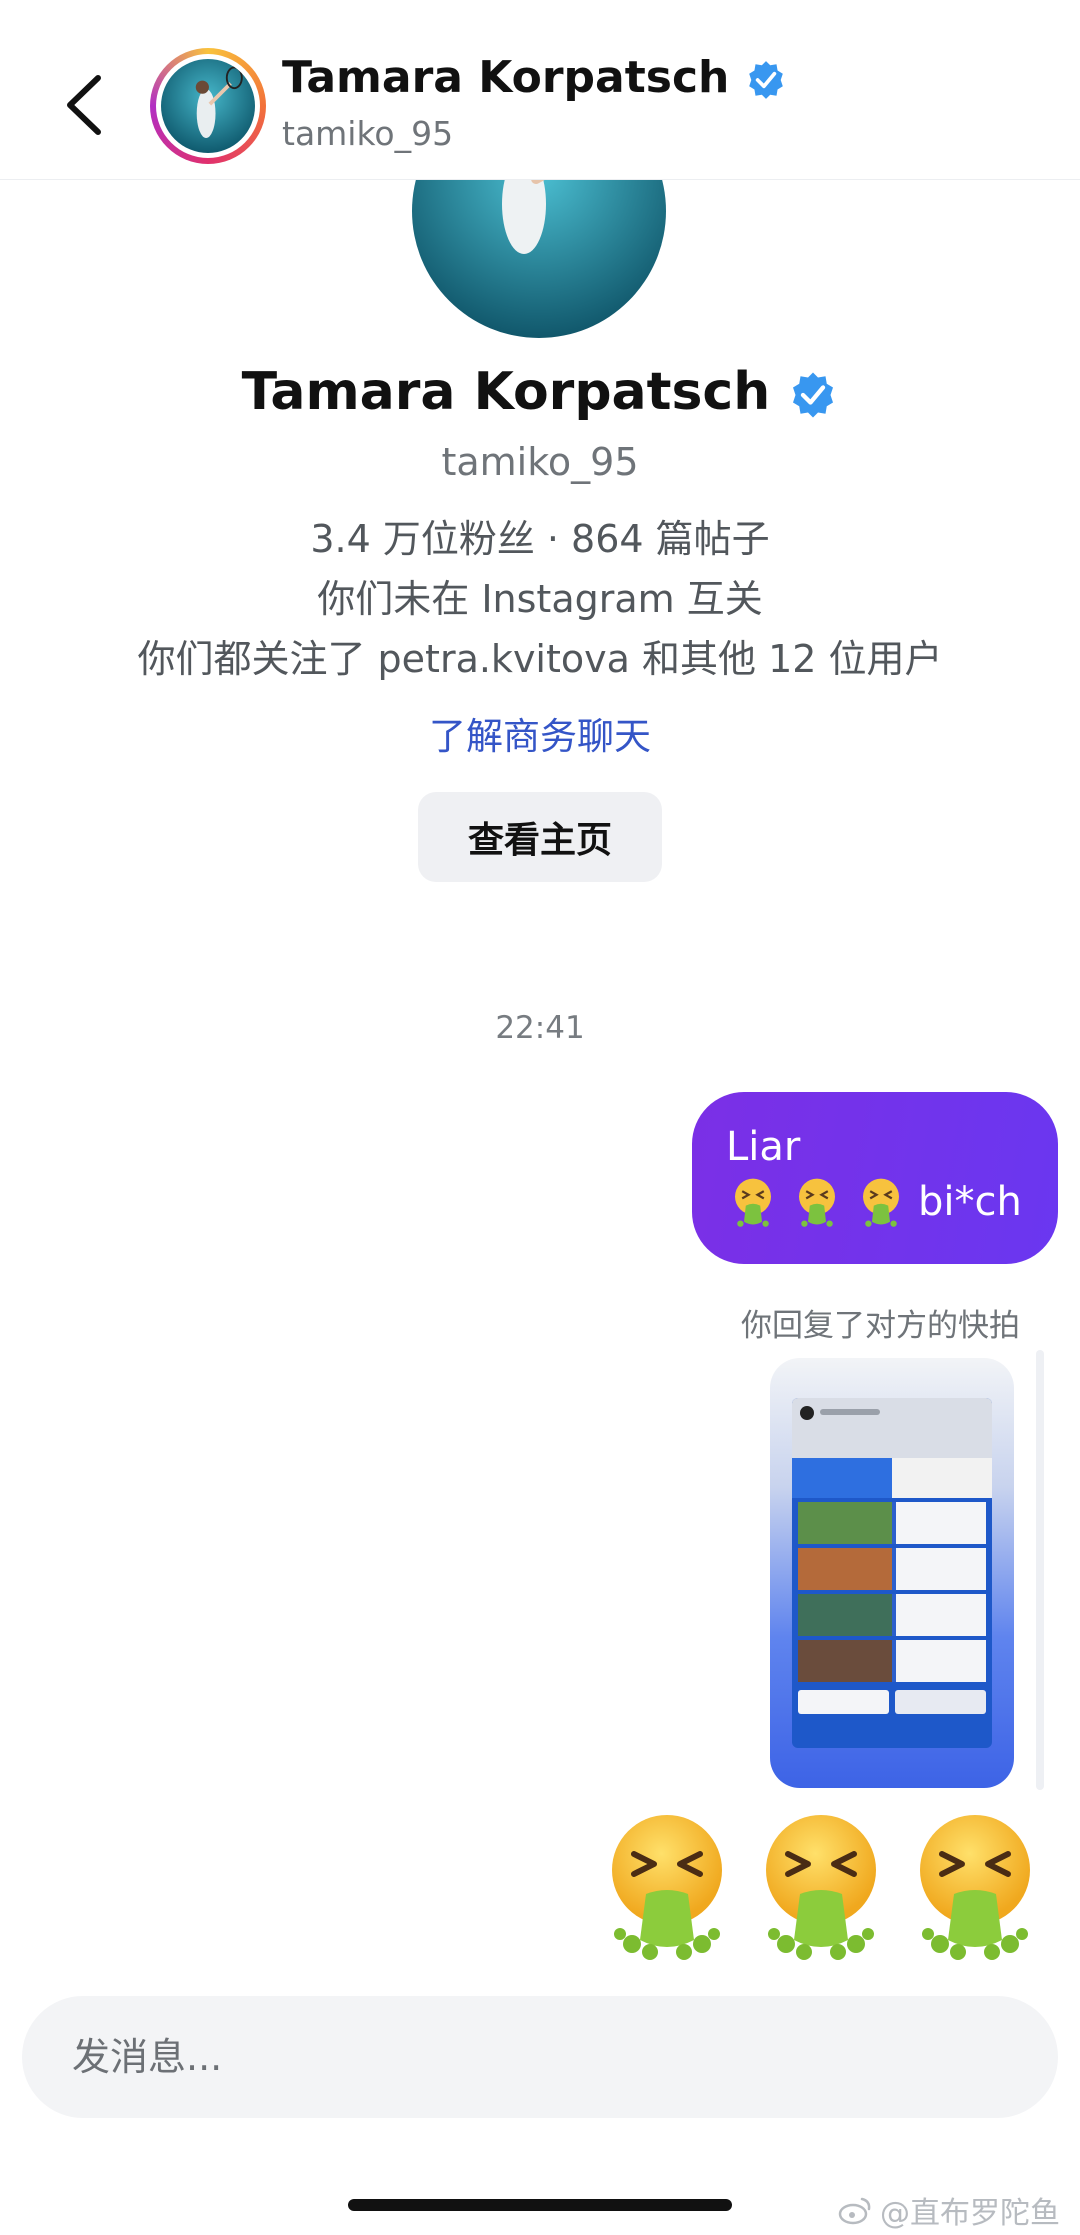  Describe the element at coordinates (540, 2205) in the screenshot. I see `home-indicator` at that location.